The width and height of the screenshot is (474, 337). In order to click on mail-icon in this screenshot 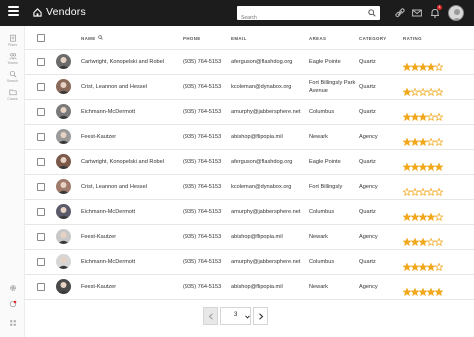, I will do `click(417, 13)`.